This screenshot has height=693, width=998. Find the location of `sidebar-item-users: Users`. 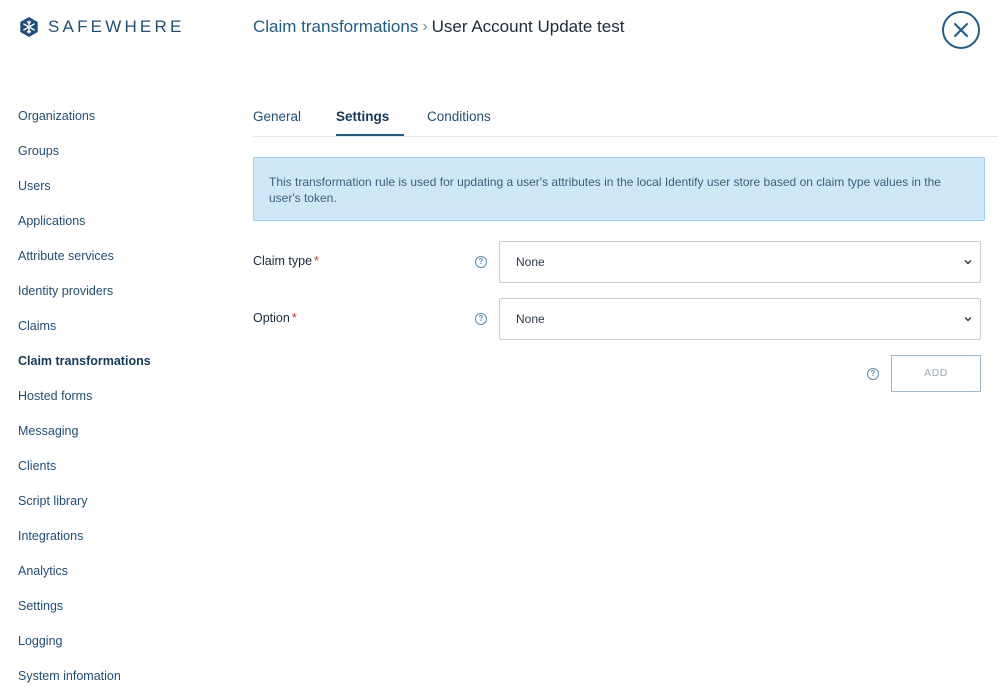

sidebar-item-users: Users is located at coordinates (118, 194).